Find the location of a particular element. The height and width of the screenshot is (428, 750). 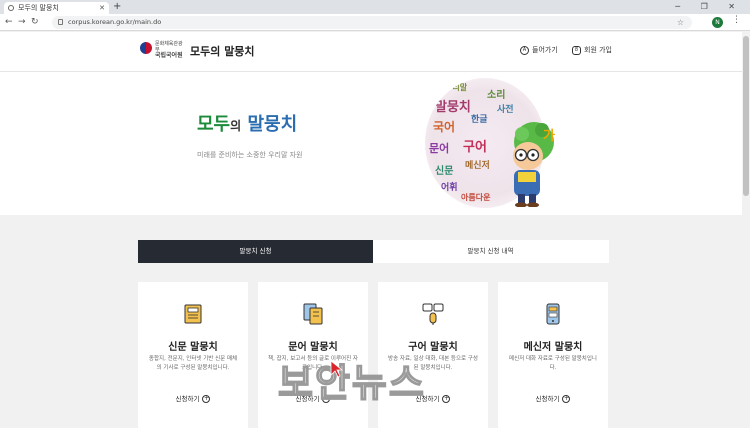

login-label: 들어가기 is located at coordinates (545, 50).